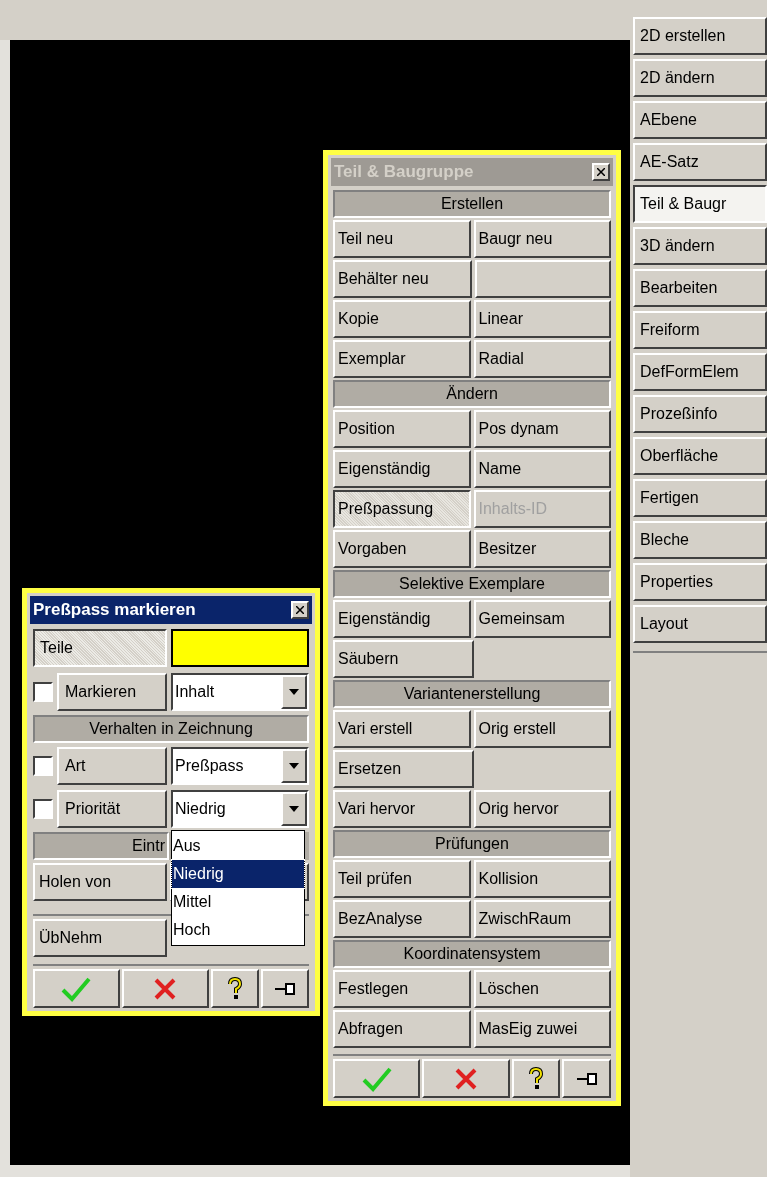 The image size is (767, 1177). Describe the element at coordinates (543, 279) in the screenshot. I see `blank-button` at that location.